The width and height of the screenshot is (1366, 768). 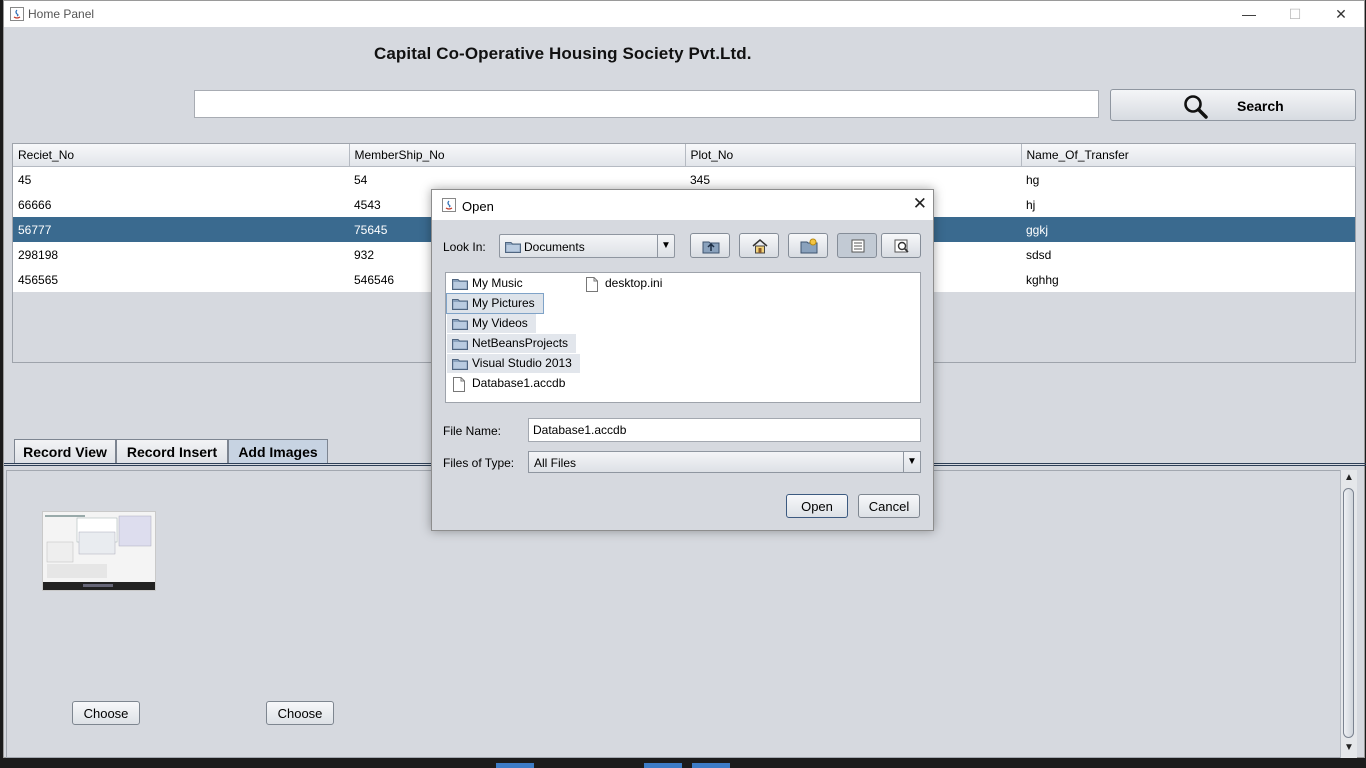 I want to click on up-folder-button, so click(x=710, y=245).